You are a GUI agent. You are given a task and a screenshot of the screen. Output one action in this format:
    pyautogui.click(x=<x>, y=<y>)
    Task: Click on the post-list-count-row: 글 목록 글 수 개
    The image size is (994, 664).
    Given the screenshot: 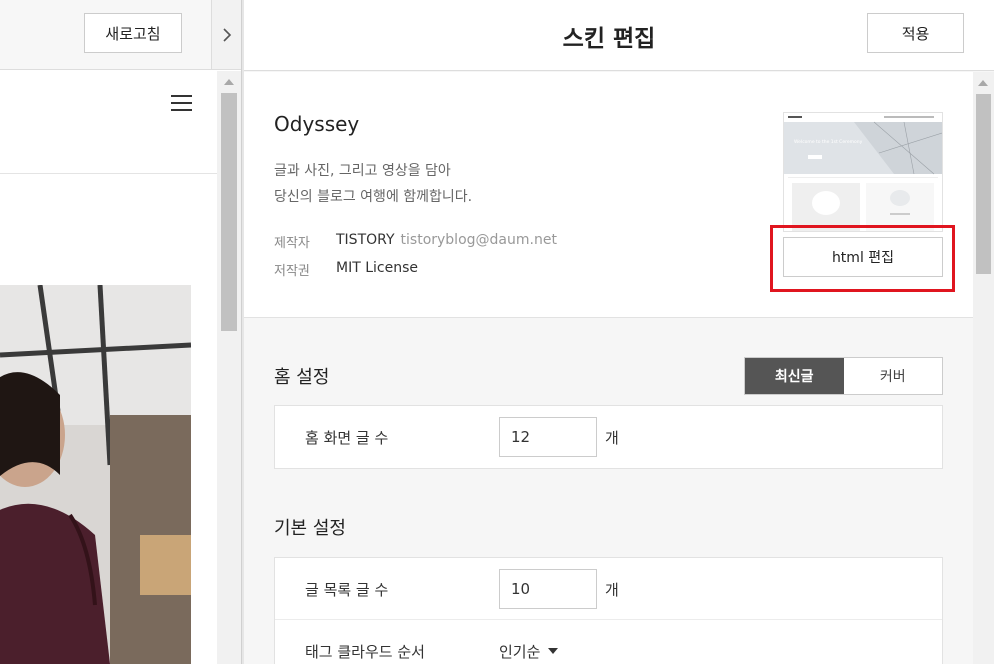 What is the action you would take?
    pyautogui.click(x=608, y=589)
    